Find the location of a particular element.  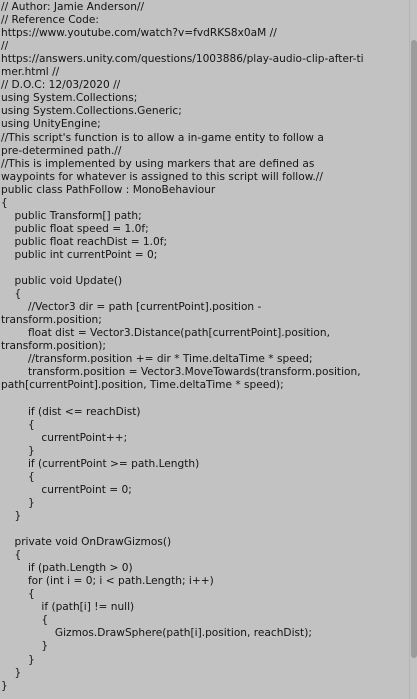

code-line: using System.Collections; is located at coordinates (69, 98).